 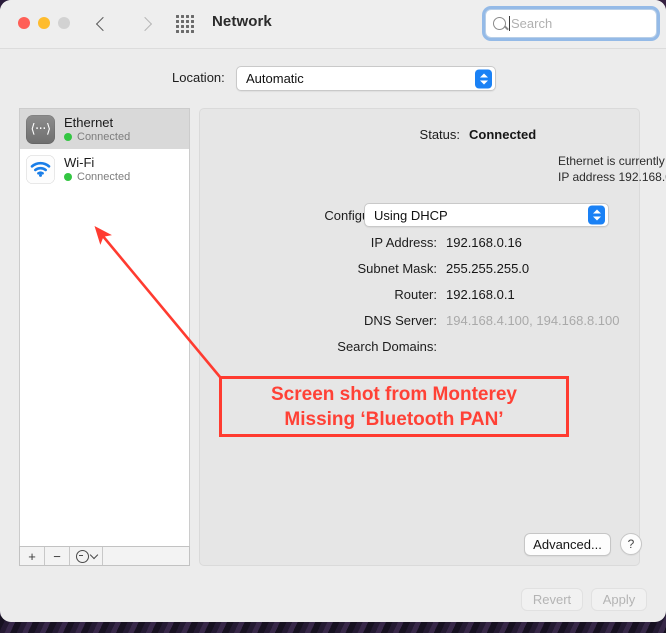 I want to click on services-toolbar: + −, so click(x=104, y=556).